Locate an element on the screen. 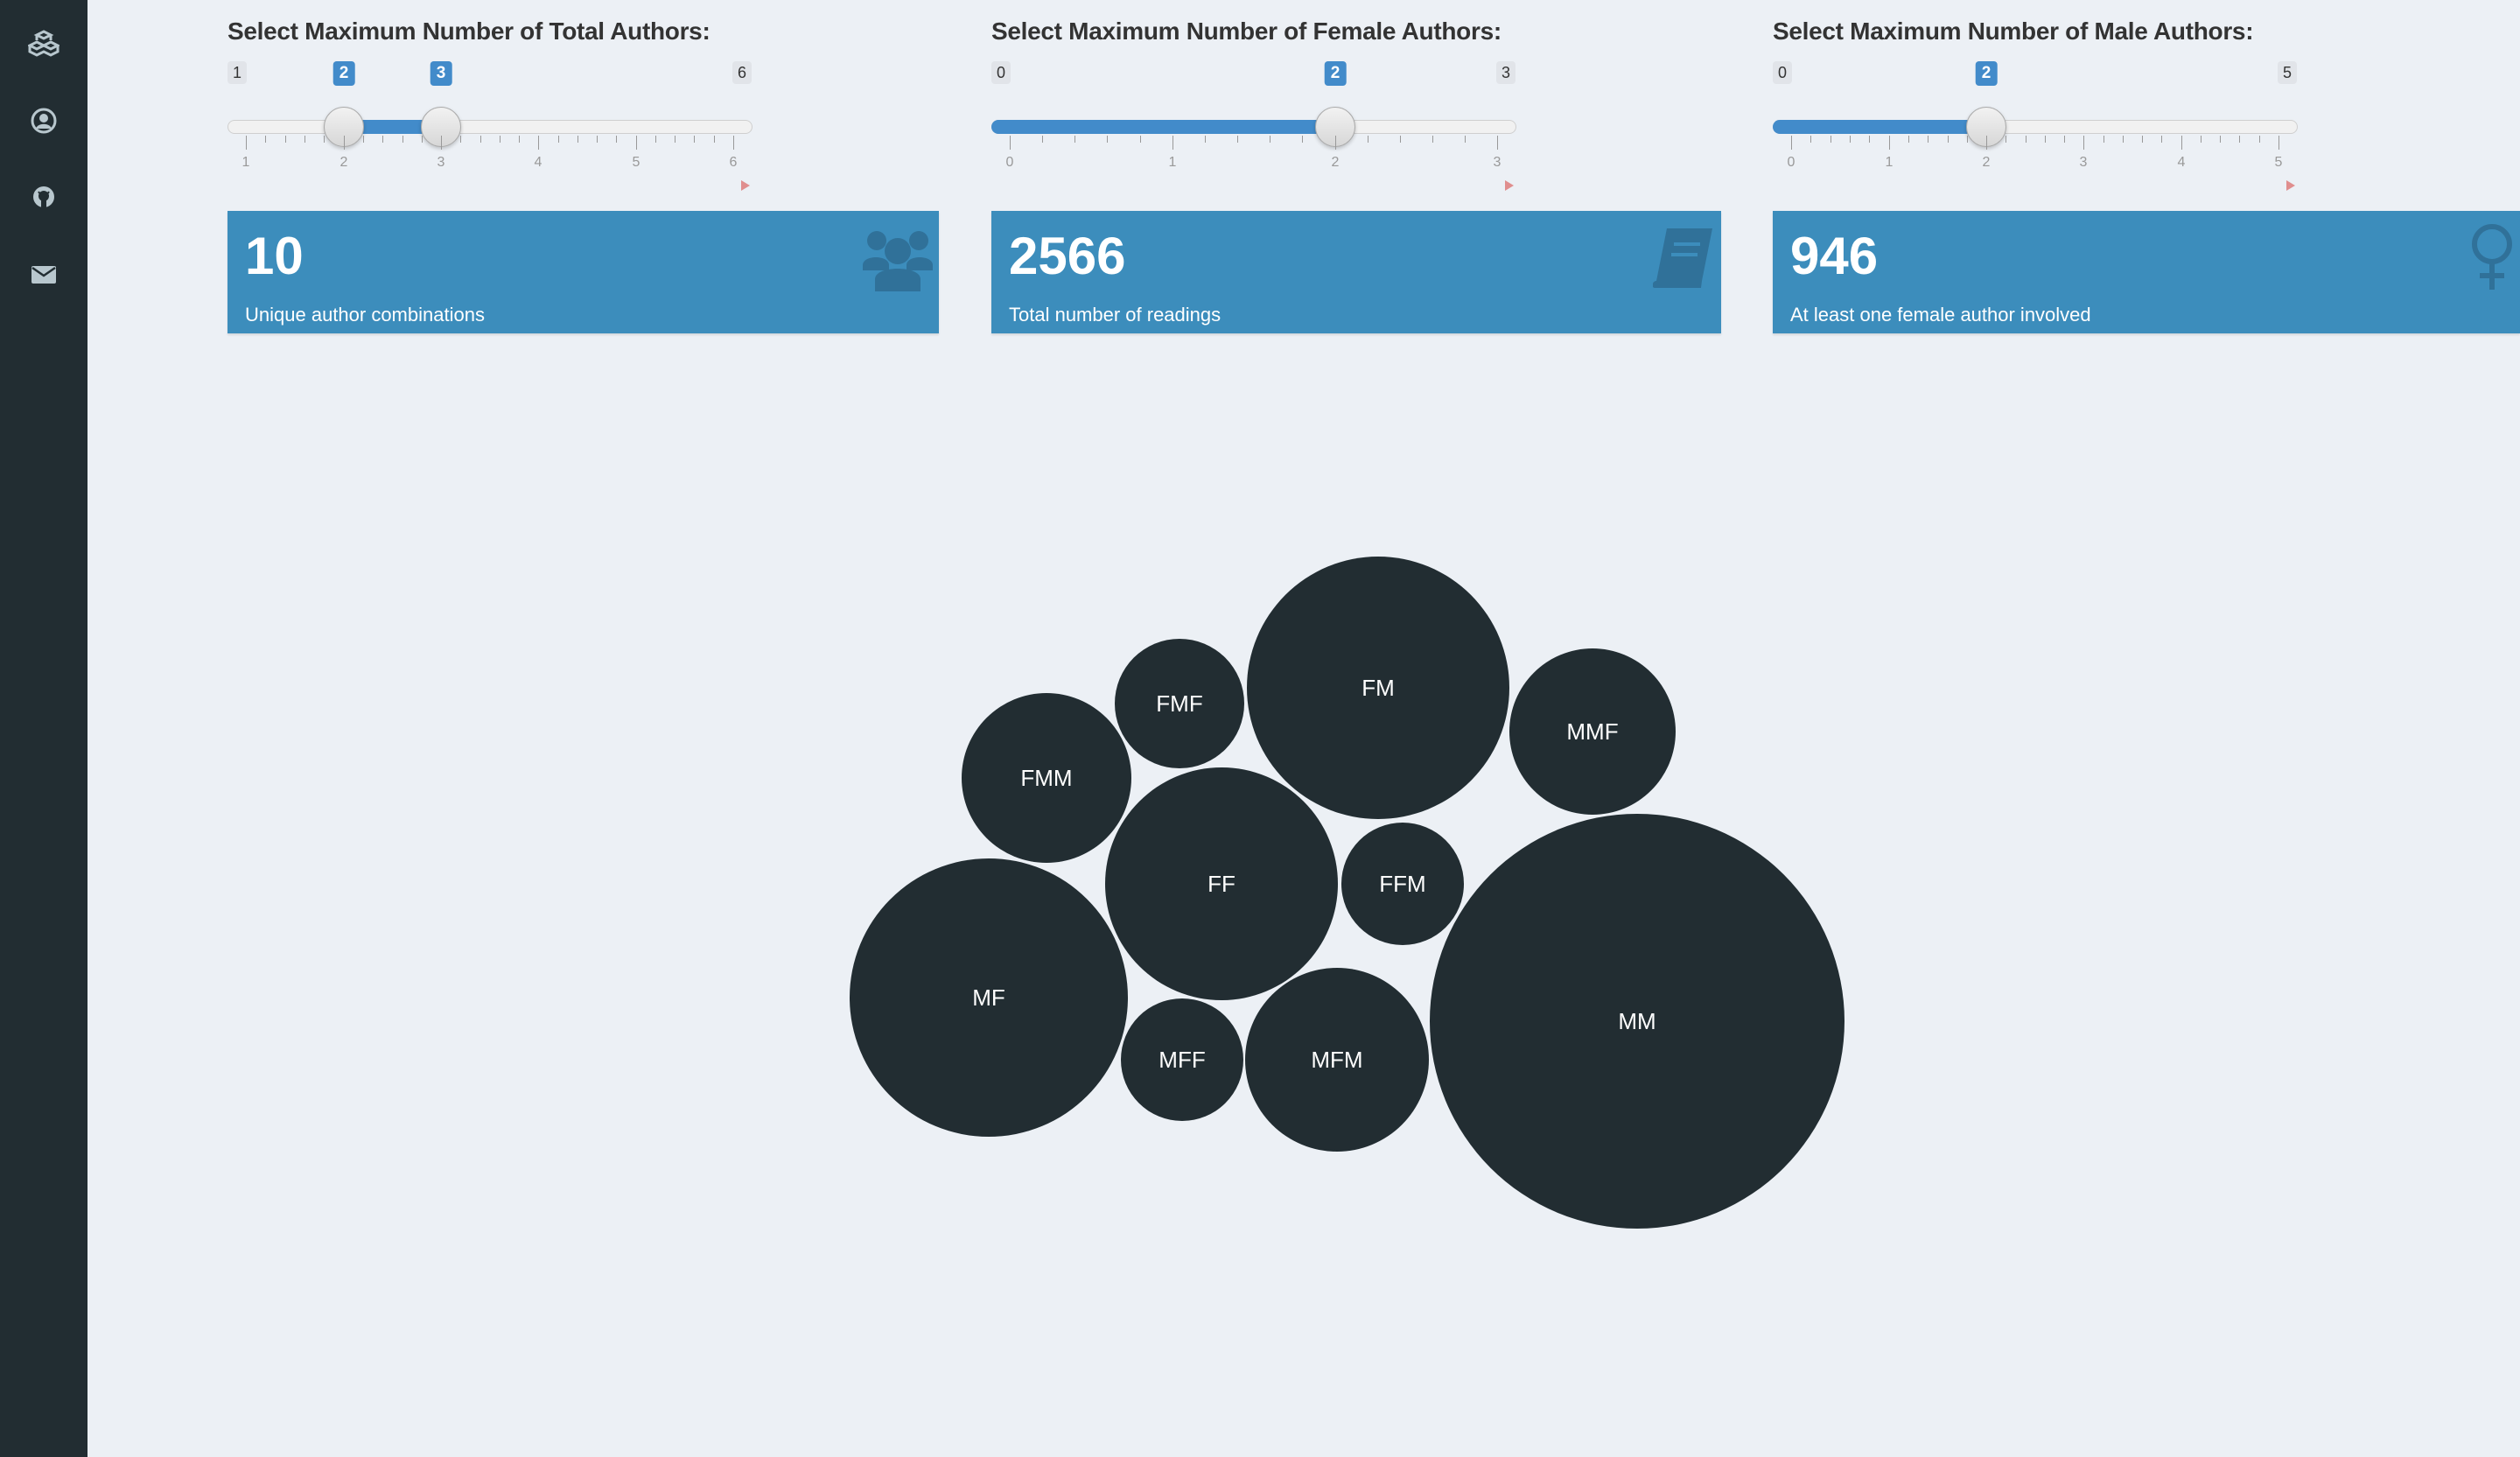  bubble-ffm: FFM is located at coordinates (1402, 884).